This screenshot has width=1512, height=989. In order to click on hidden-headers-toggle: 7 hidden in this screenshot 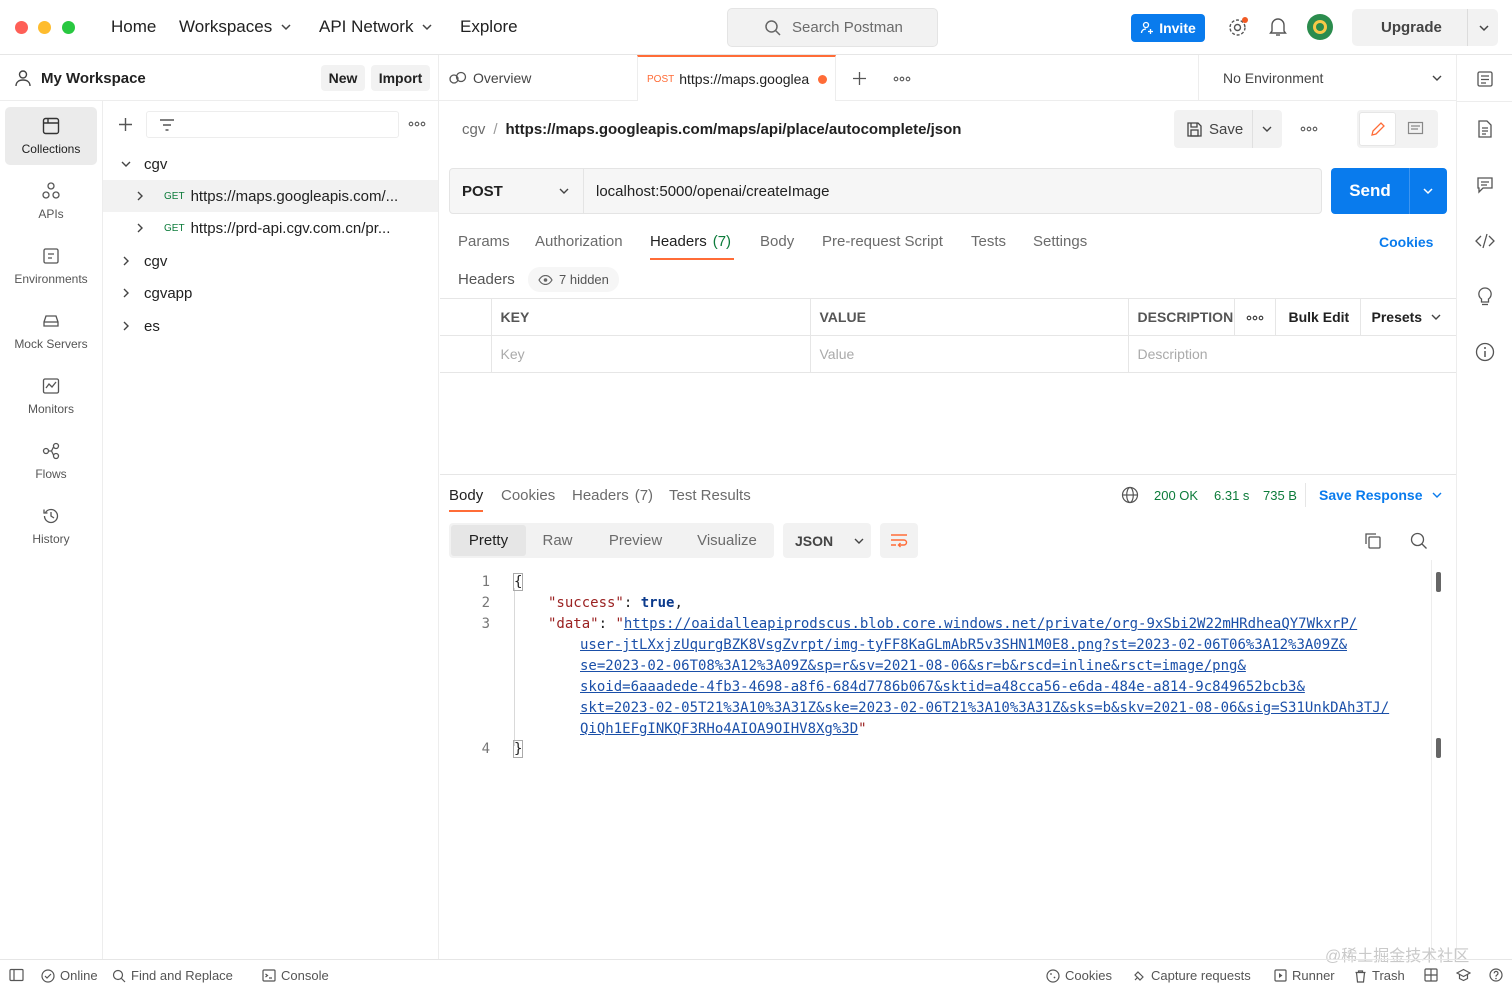, I will do `click(573, 279)`.